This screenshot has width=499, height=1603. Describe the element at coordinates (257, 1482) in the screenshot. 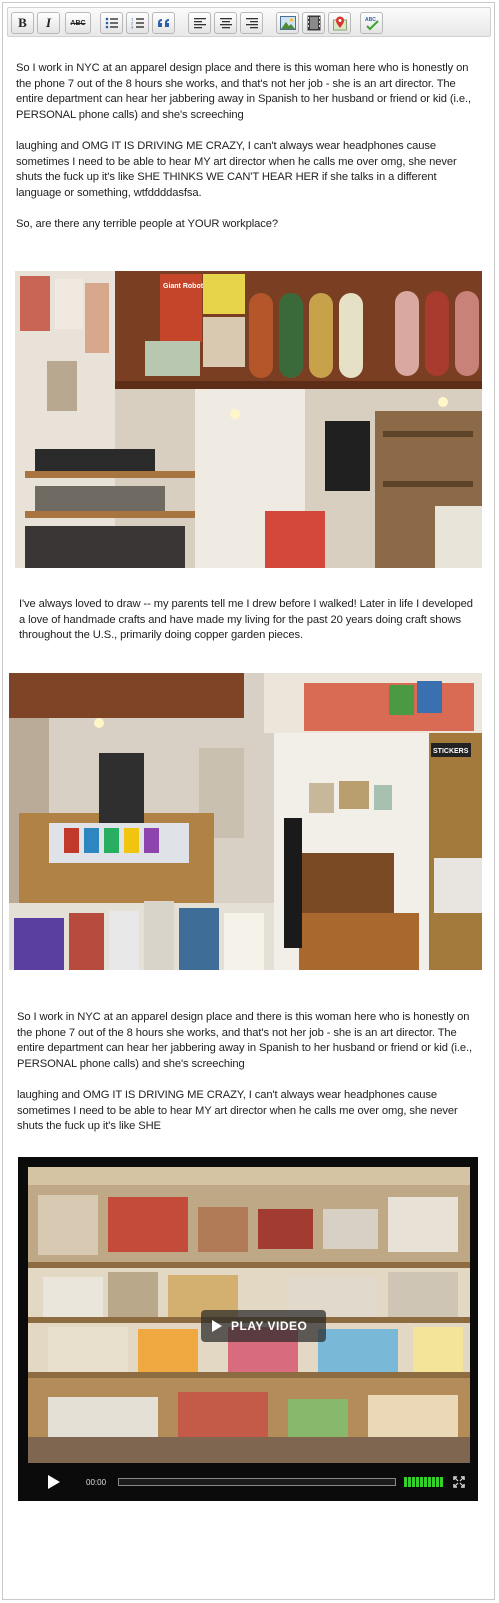

I see `video-progress-bar` at that location.